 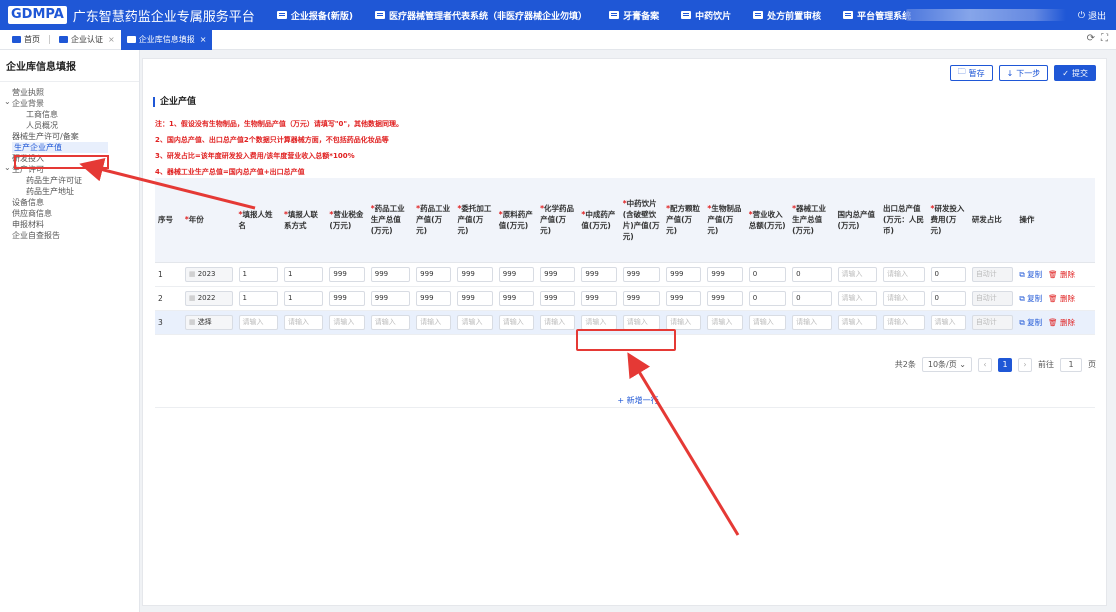 What do you see at coordinates (1091, 38) in the screenshot?
I see `refresh-icon: ⟳` at bounding box center [1091, 38].